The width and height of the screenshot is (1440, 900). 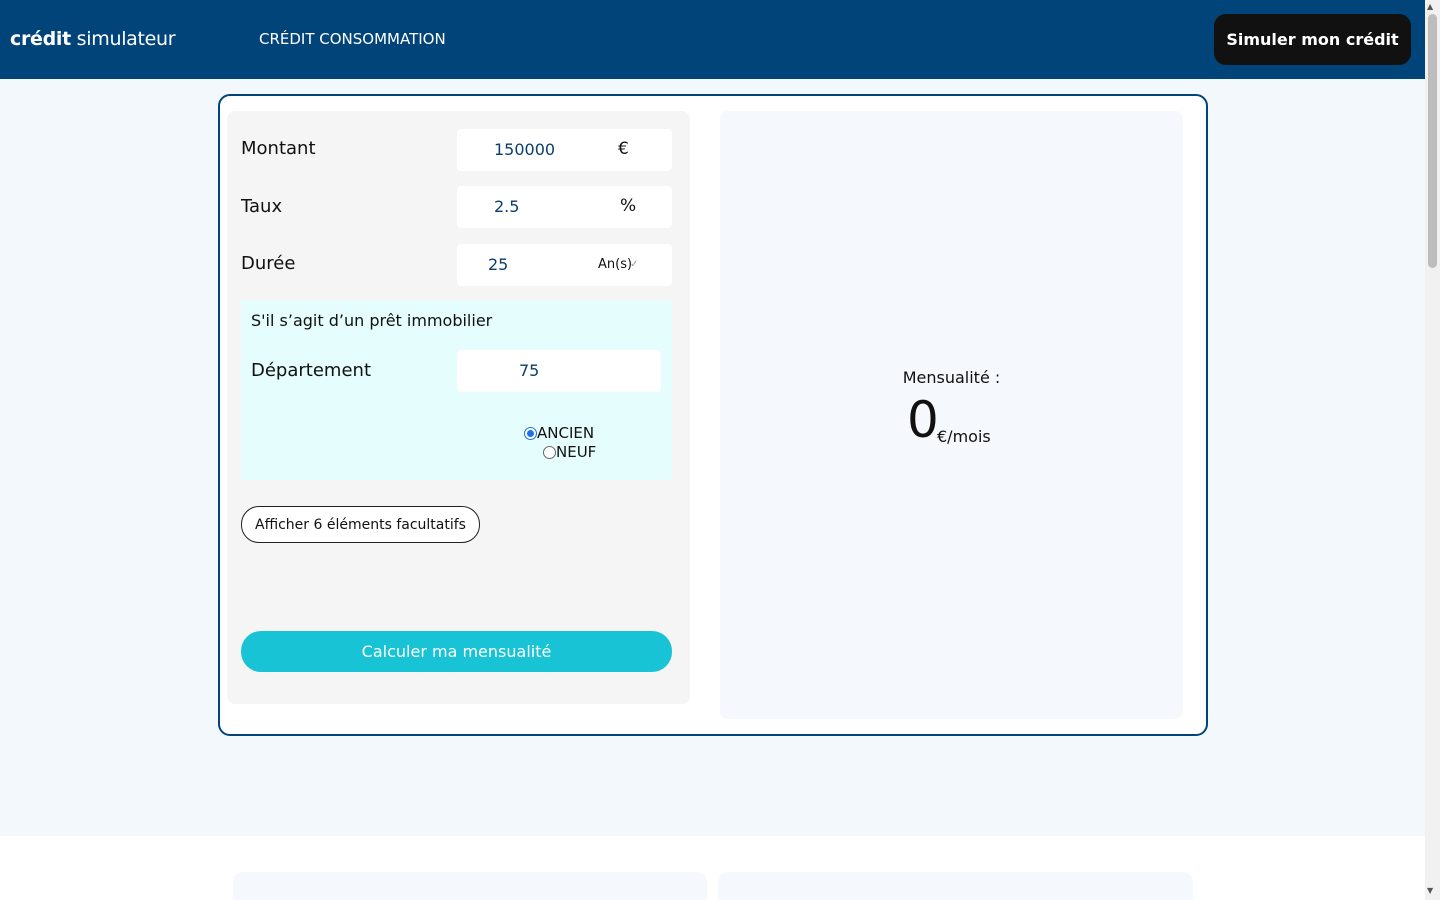 I want to click on immobilier-title: S'il s’agit d’un prêt immobilier, so click(x=372, y=320).